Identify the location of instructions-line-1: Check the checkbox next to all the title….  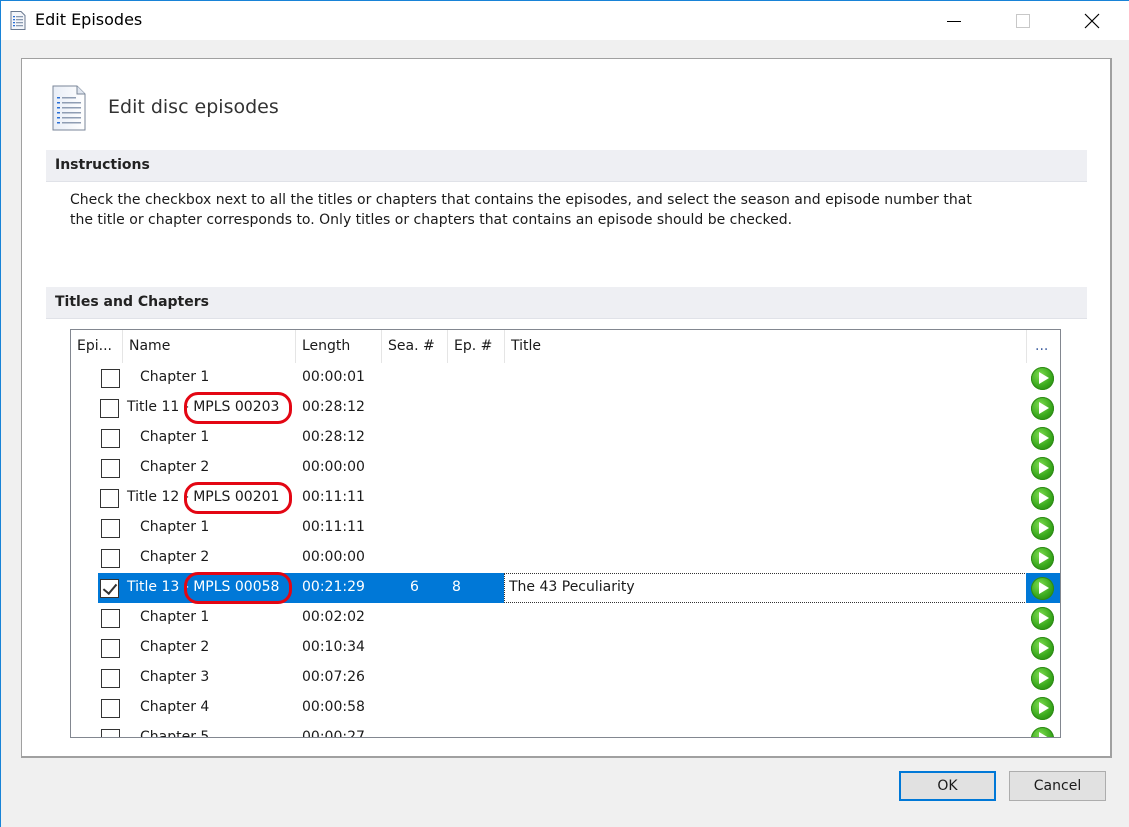
(521, 200).